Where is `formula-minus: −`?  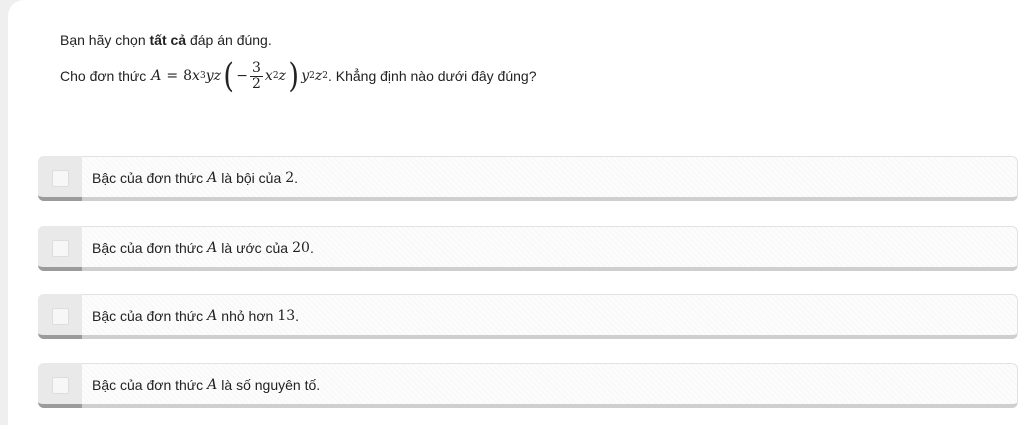 formula-minus: − is located at coordinates (242, 76).